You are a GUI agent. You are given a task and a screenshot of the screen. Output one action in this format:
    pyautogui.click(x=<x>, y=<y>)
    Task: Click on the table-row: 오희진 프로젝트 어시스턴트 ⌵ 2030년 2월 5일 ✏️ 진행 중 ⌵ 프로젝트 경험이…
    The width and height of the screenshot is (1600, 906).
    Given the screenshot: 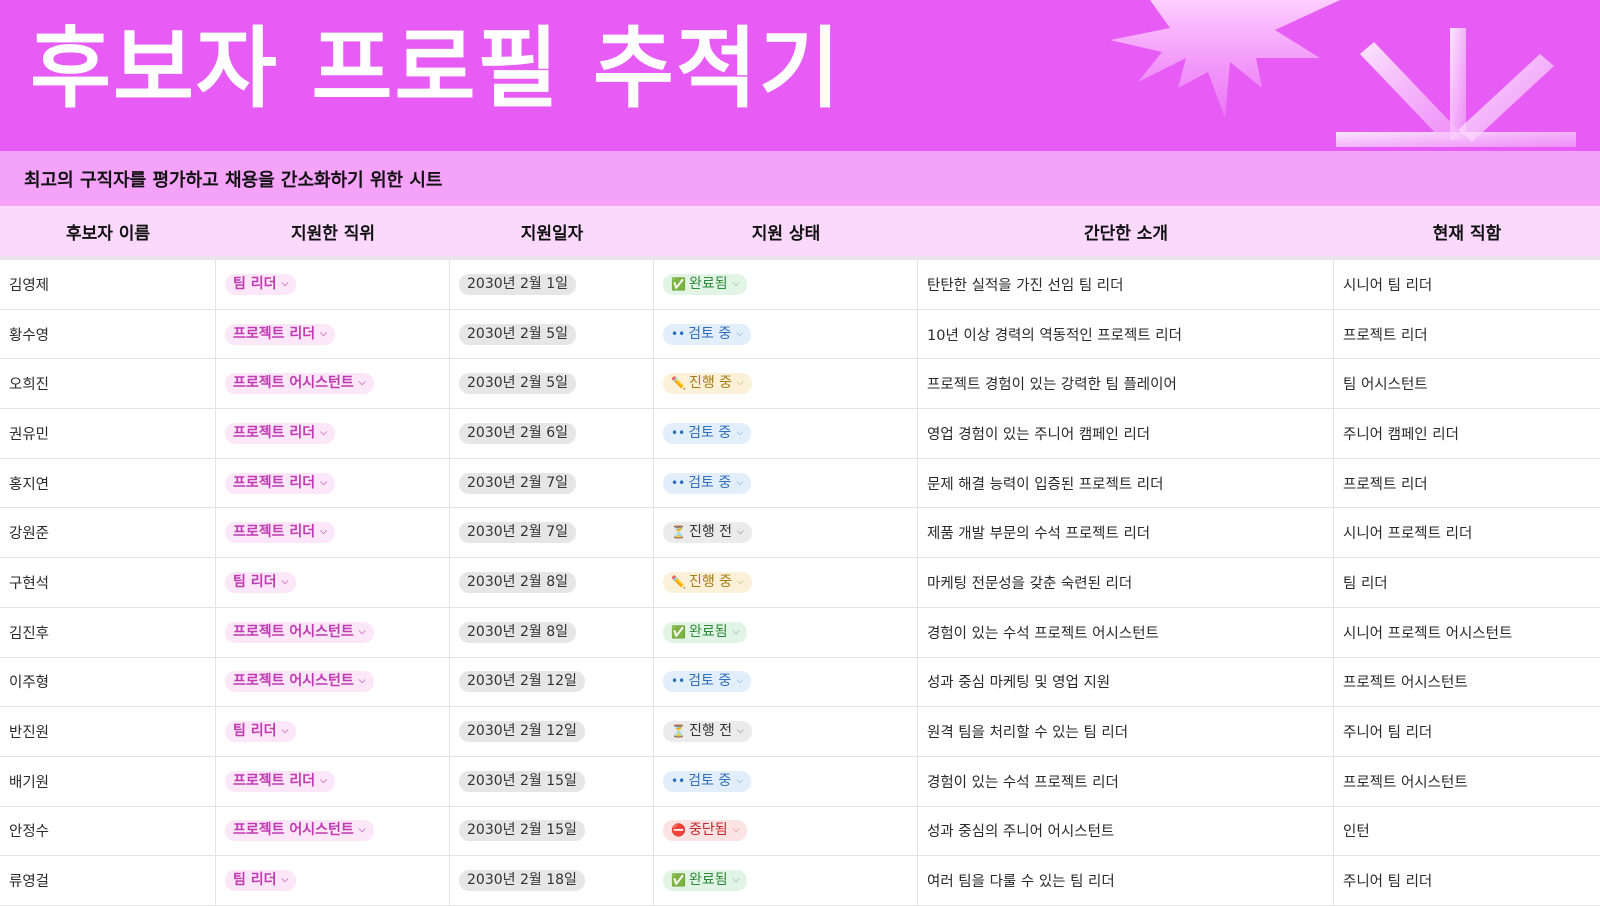 What is the action you would take?
    pyautogui.click(x=800, y=384)
    